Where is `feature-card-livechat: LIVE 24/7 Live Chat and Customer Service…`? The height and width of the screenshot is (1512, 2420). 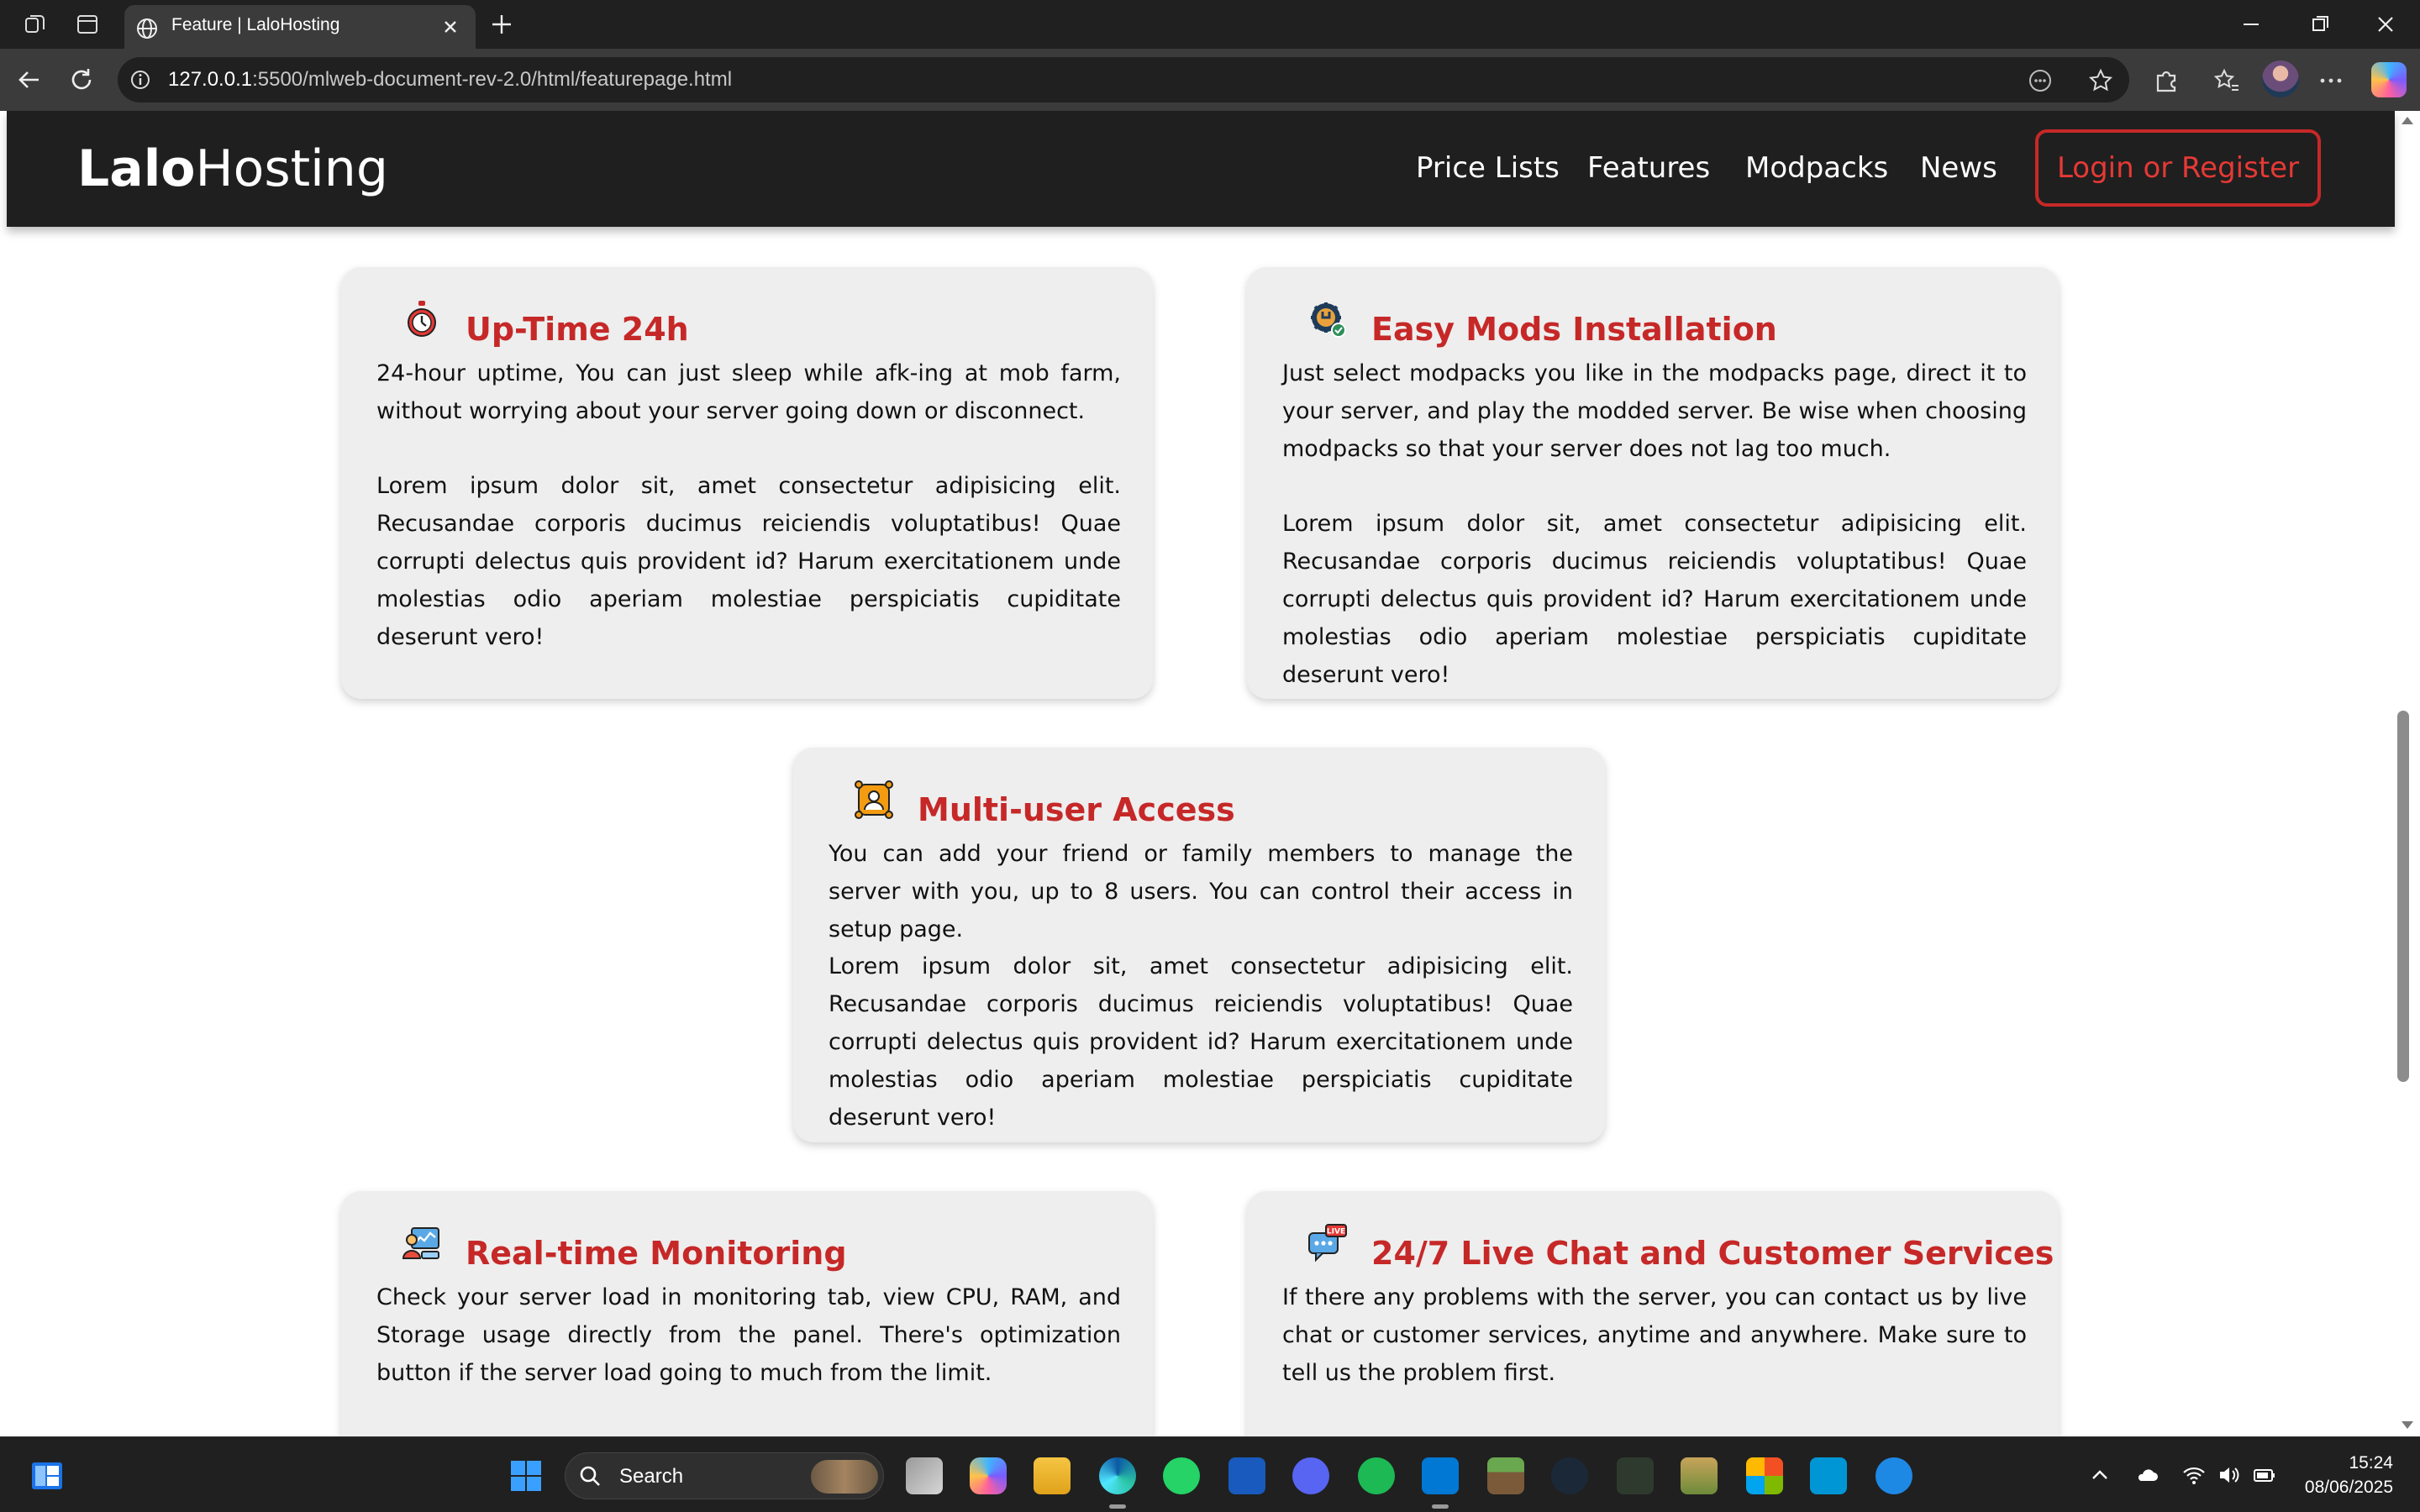 feature-card-livechat: LIVE 24/7 Live Chat and Customer Service… is located at coordinates (1653, 1313).